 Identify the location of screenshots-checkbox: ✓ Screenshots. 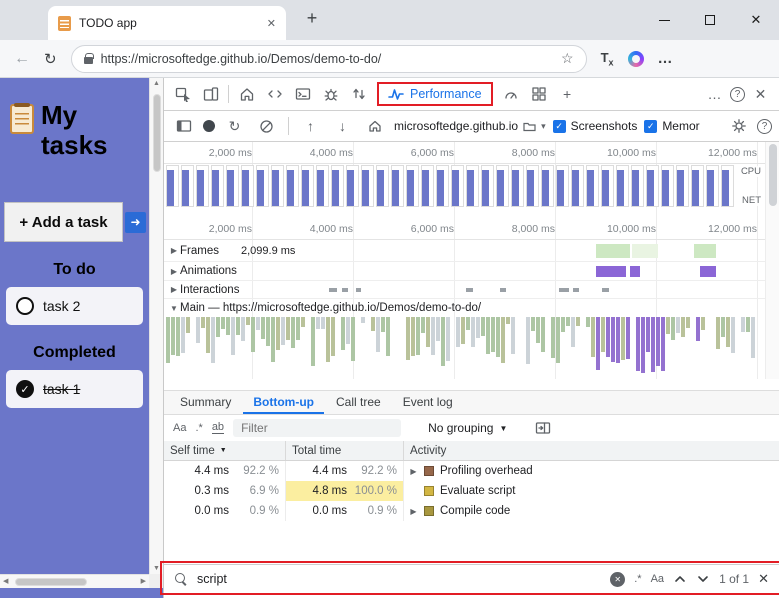
(594, 126).